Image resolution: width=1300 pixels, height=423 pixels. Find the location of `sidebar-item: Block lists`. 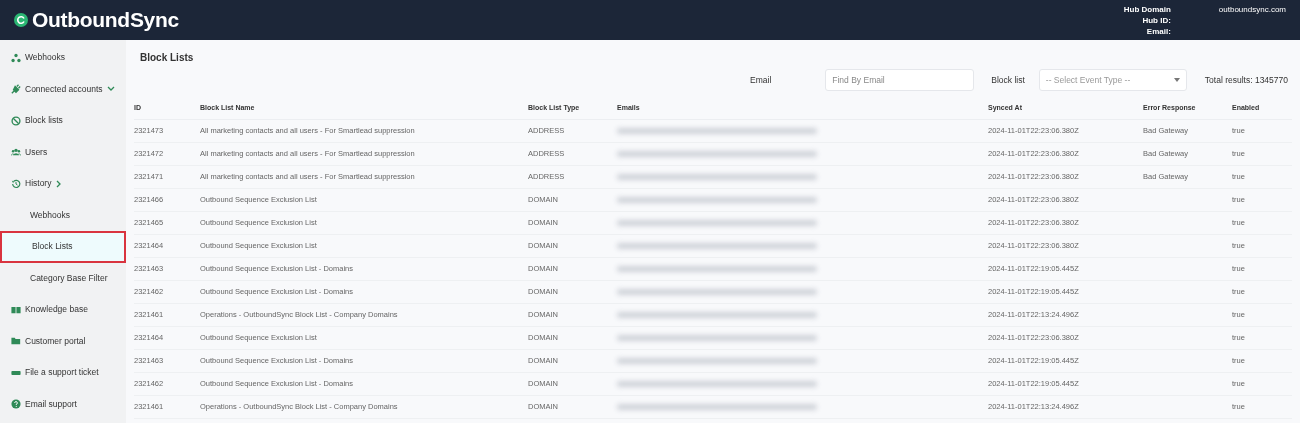

sidebar-item: Block lists is located at coordinates (63, 121).